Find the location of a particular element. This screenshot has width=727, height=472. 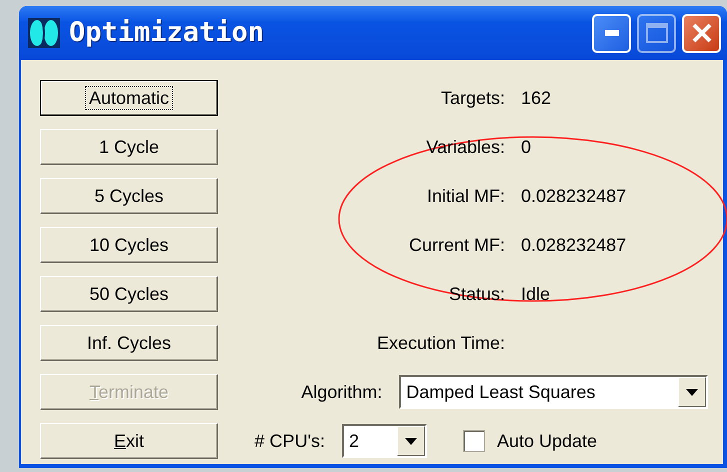

field-label: Execution Time: is located at coordinates (440, 342).